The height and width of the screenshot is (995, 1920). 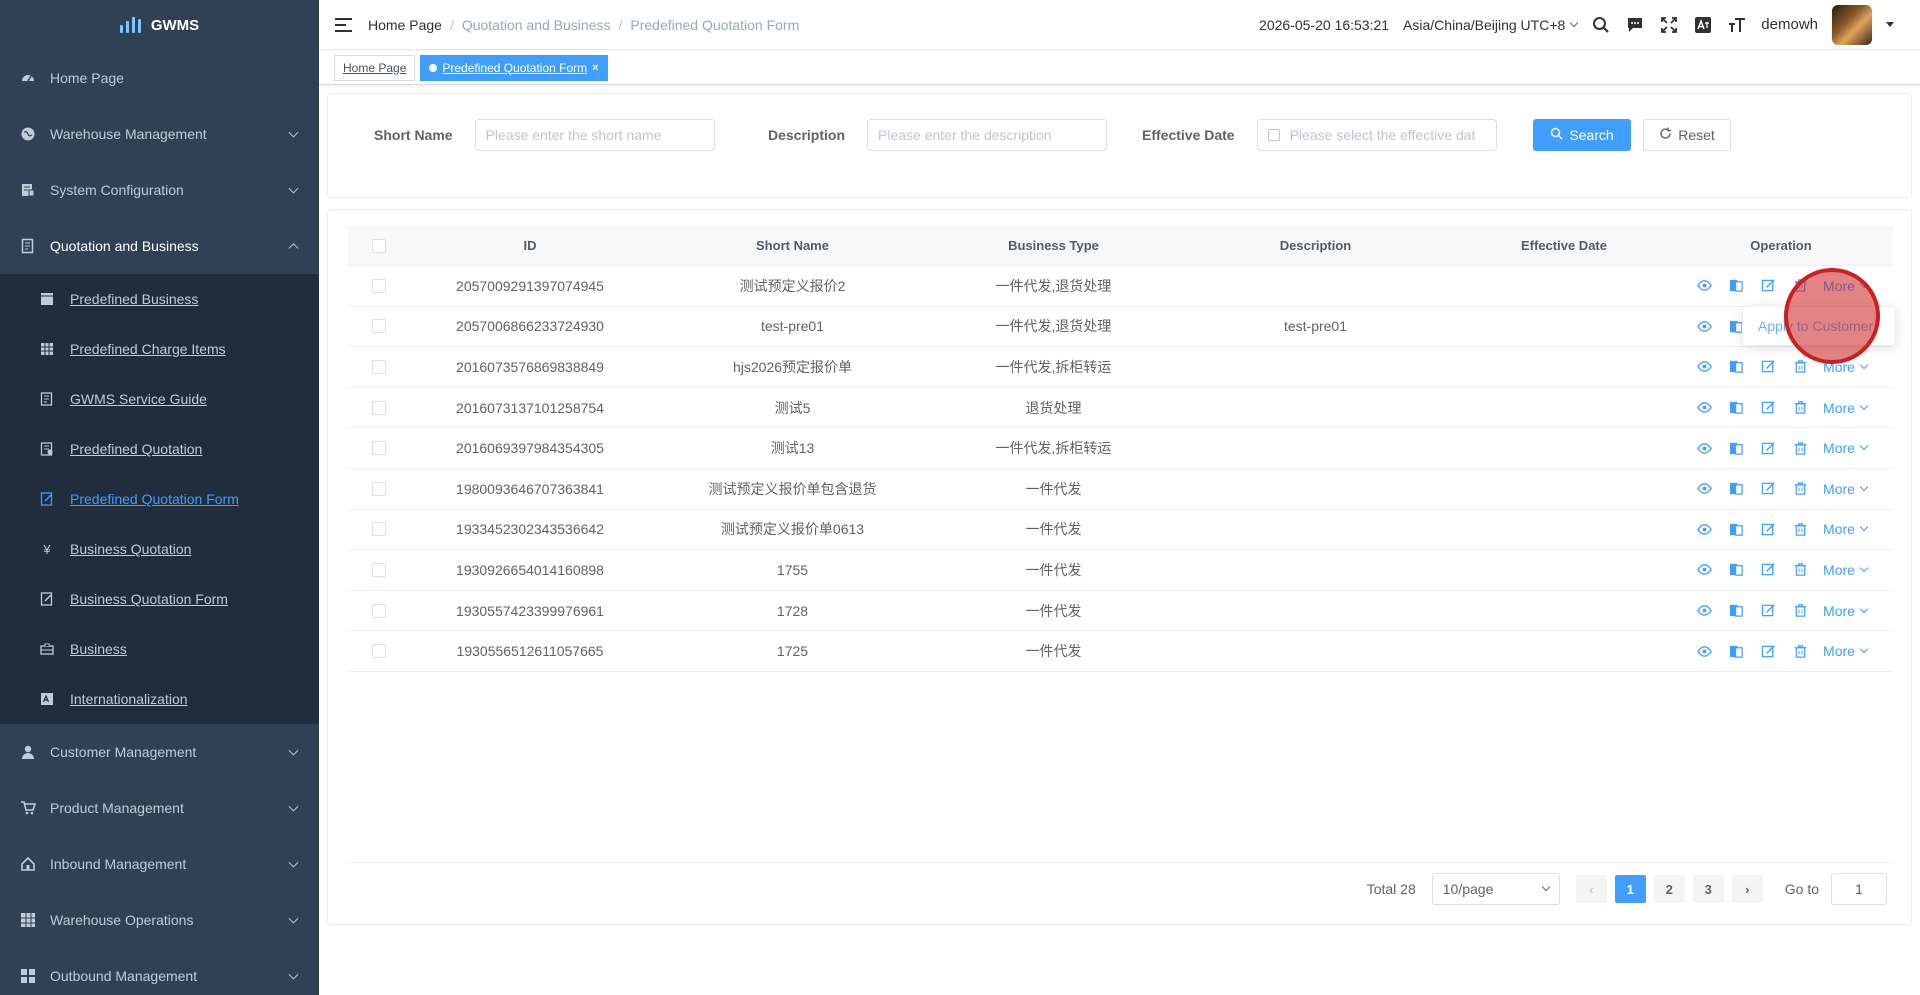 What do you see at coordinates (987, 135) in the screenshot?
I see `description-input: Please enter the description` at bounding box center [987, 135].